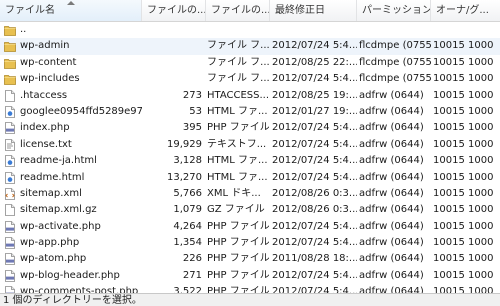 The image size is (500, 306). What do you see at coordinates (250, 30) in the screenshot?
I see `folder-row: ..` at bounding box center [250, 30].